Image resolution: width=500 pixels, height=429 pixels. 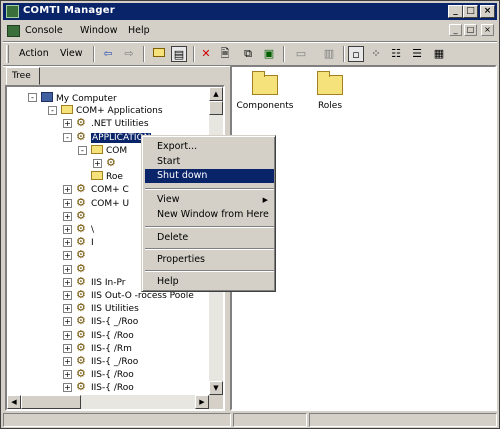 What do you see at coordinates (455, 30) in the screenshot?
I see `mdi-minimize-button: _` at bounding box center [455, 30].